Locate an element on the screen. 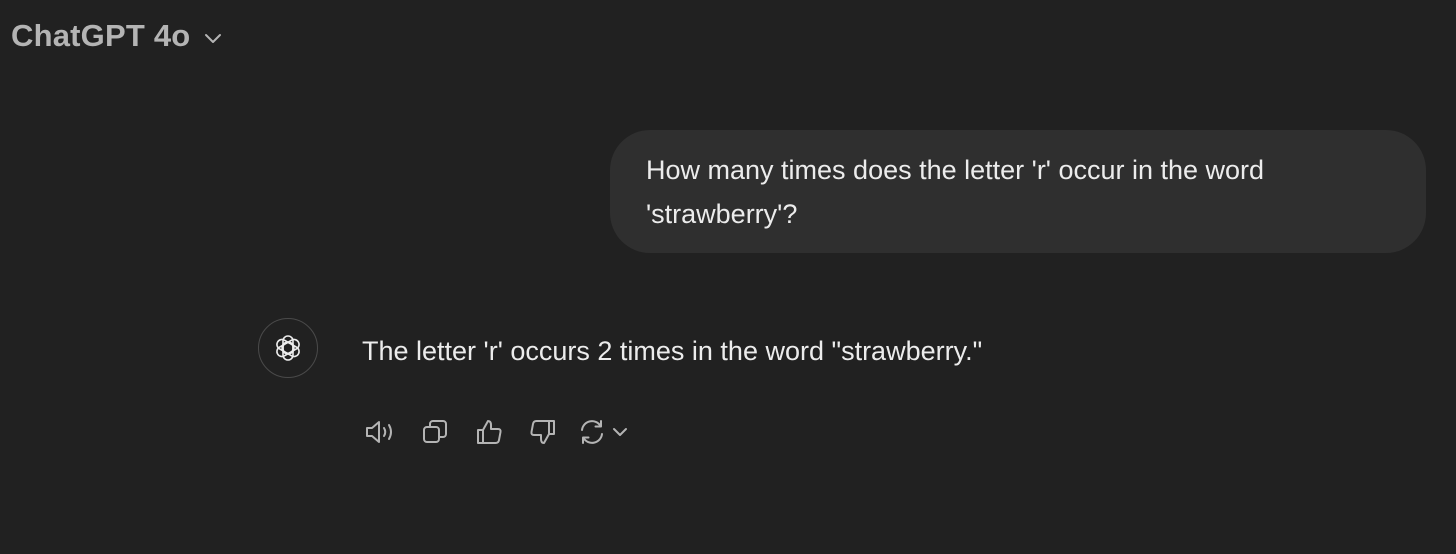 The image size is (1456, 554). copy-icon is located at coordinates (435, 432).